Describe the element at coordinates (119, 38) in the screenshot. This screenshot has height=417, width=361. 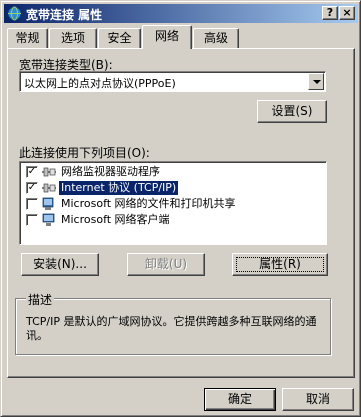
I see `tab-security: 安全` at that location.